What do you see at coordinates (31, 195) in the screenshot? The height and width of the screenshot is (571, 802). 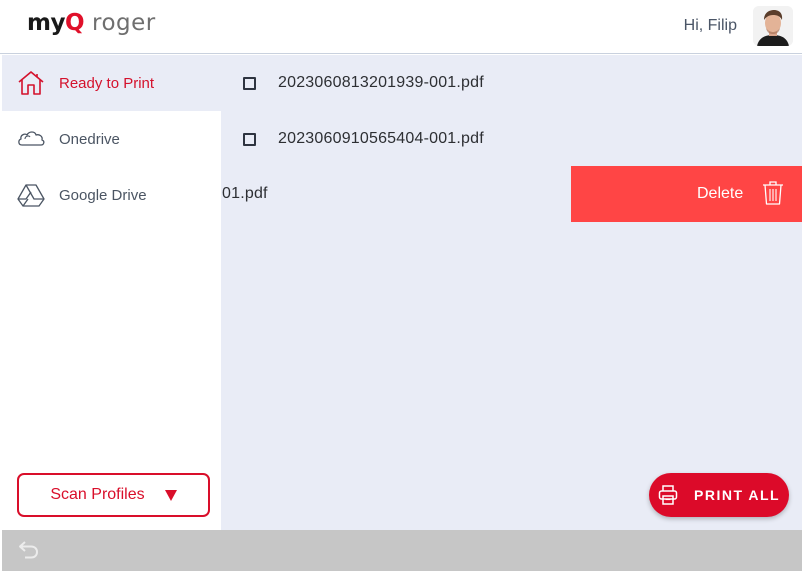 I see `google-drive-icon` at bounding box center [31, 195].